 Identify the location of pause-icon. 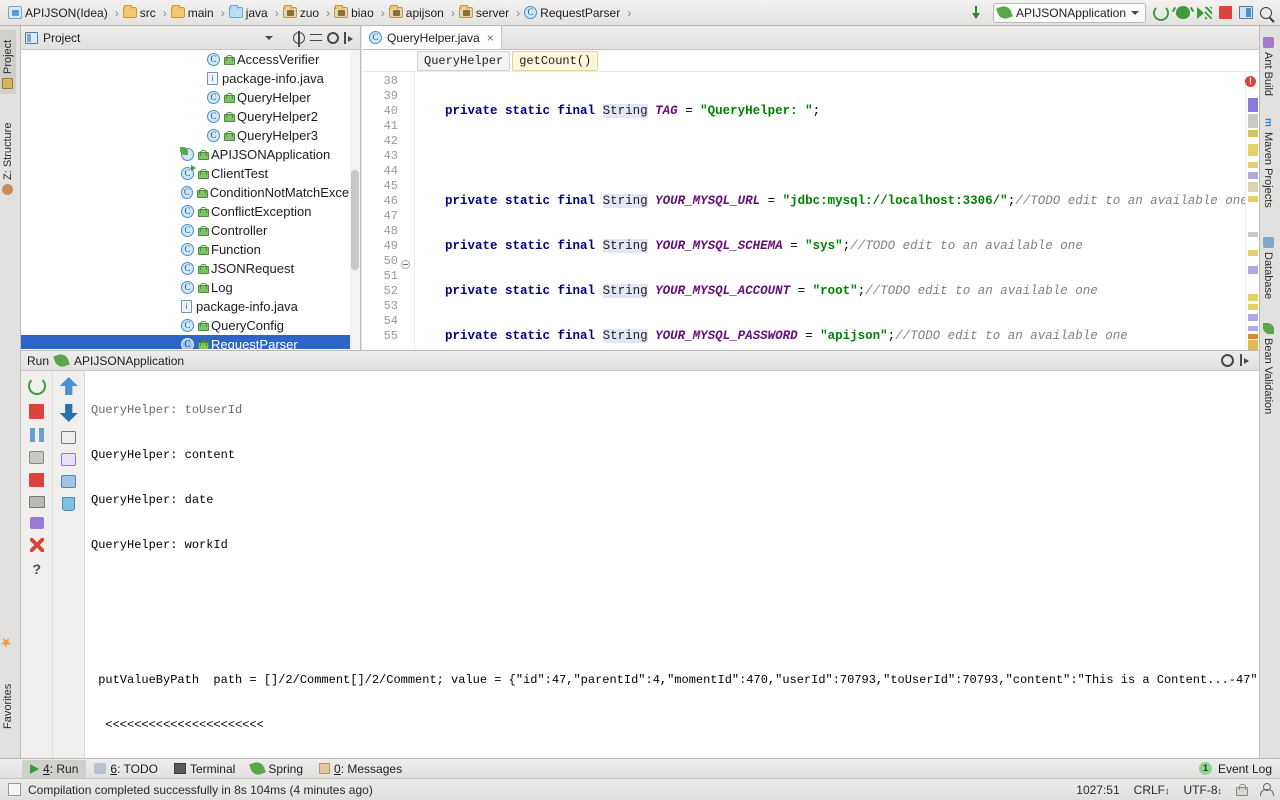
(36, 435).